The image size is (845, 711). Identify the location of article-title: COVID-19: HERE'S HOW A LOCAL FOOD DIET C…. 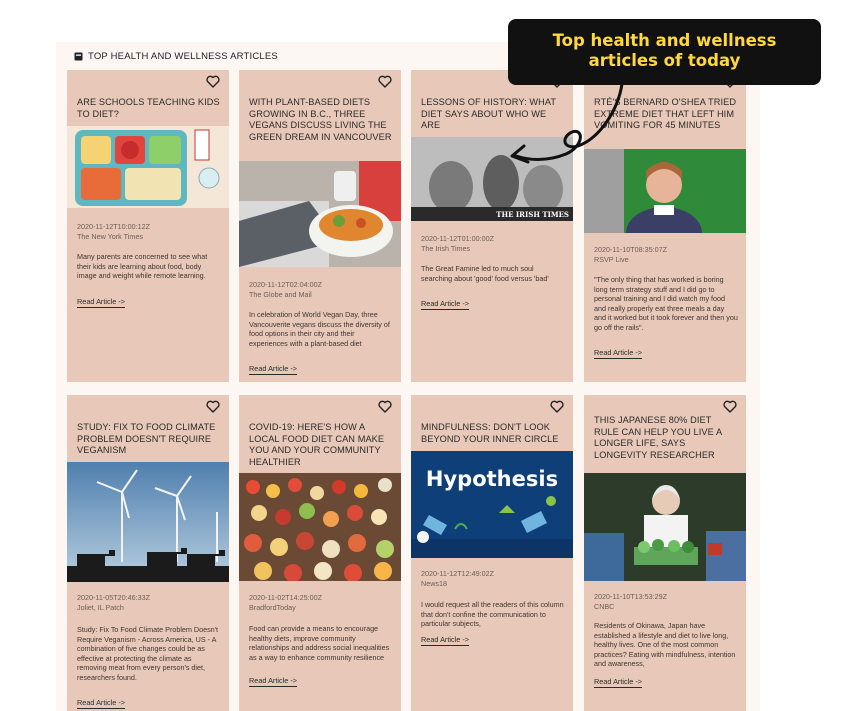
(321, 445).